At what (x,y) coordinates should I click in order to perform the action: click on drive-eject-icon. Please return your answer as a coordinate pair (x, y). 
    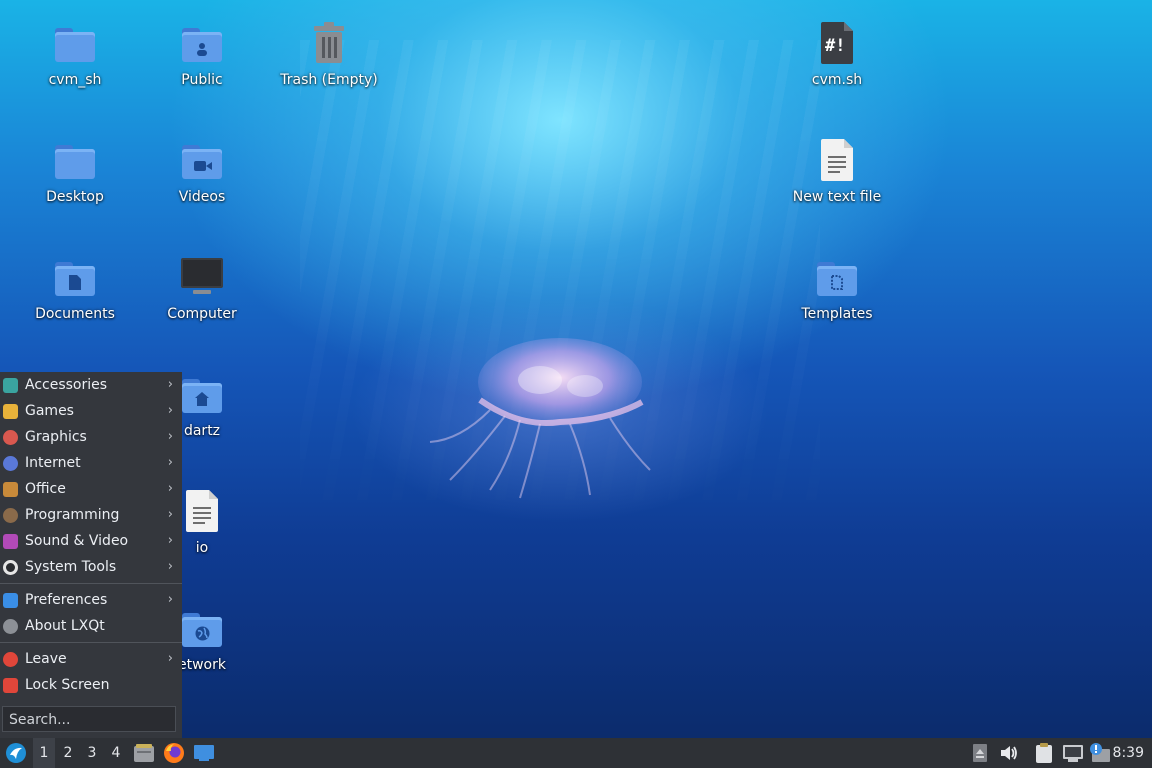
    Looking at the image, I should click on (980, 753).